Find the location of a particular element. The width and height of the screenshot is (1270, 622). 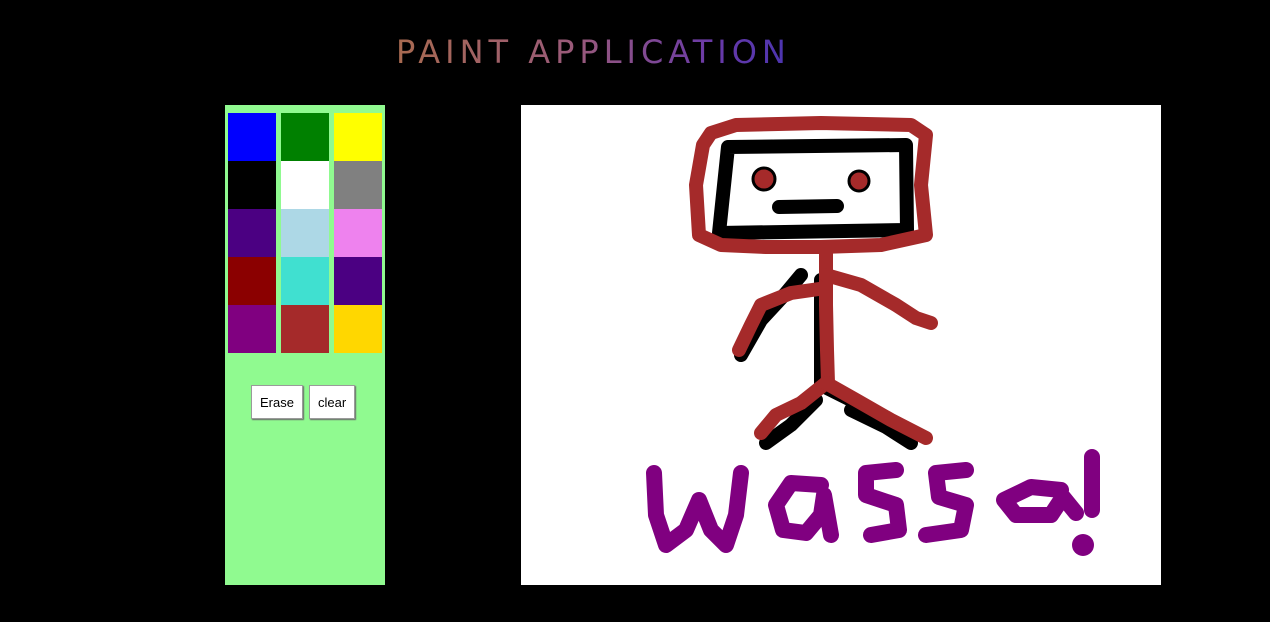

letter-w is located at coordinates (697, 509).